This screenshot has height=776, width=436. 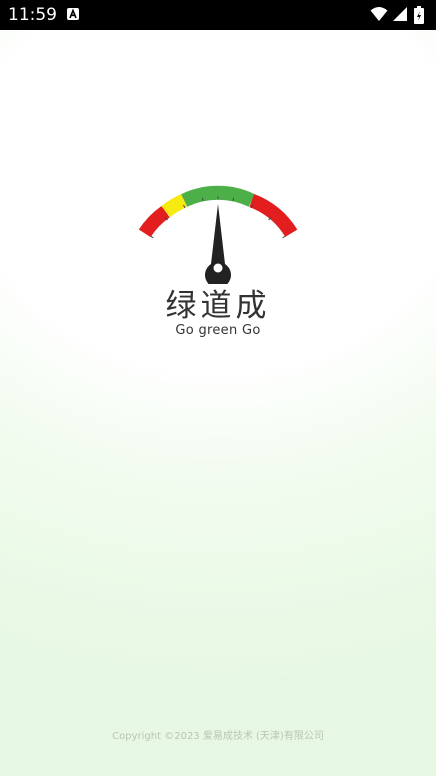 What do you see at coordinates (218, 15) in the screenshot?
I see `status-bar: 11:59` at bounding box center [218, 15].